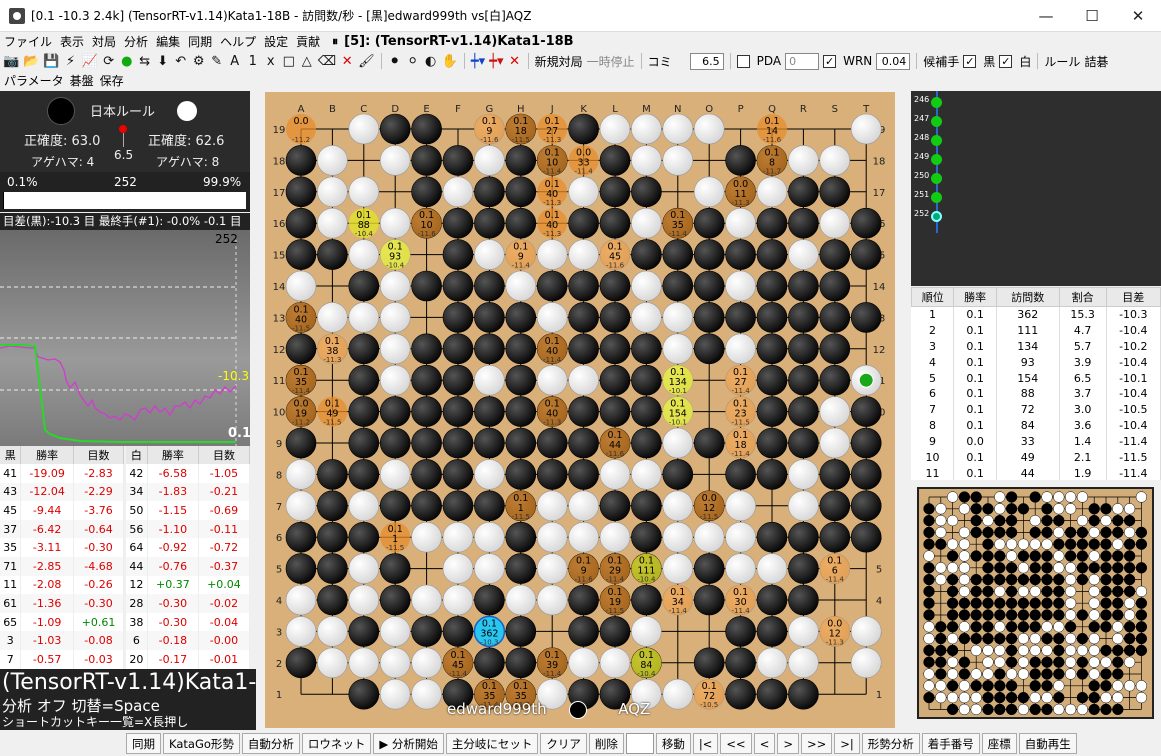  What do you see at coordinates (816, 743) in the screenshot?
I see `forward-ten-button: >>` at bounding box center [816, 743].